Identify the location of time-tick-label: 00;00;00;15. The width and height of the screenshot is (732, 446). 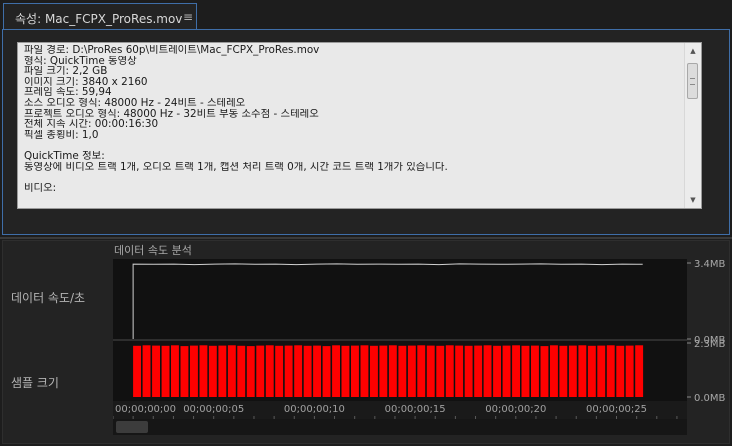
(415, 409).